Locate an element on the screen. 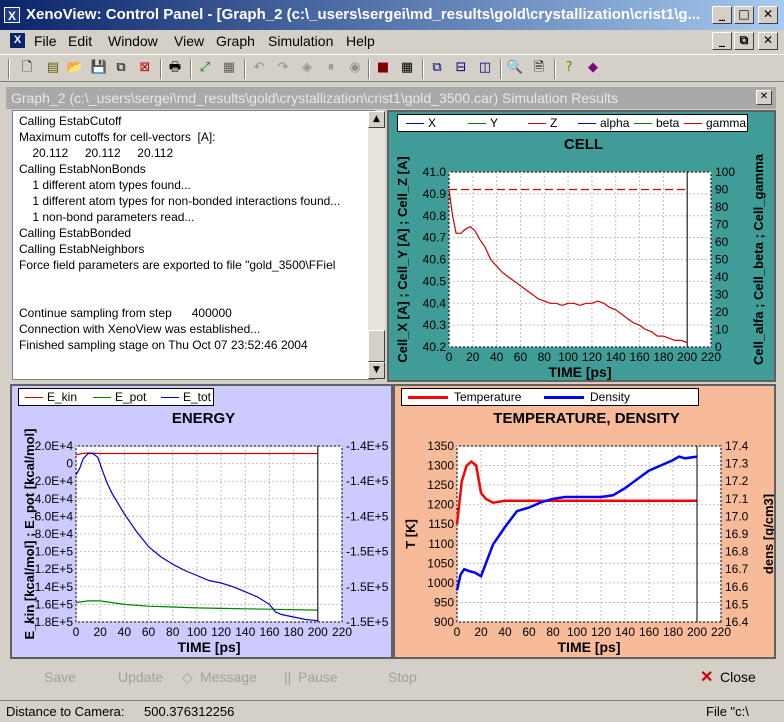 The height and width of the screenshot is (722, 784). y2-tick-label: 17.1 is located at coordinates (737, 499).